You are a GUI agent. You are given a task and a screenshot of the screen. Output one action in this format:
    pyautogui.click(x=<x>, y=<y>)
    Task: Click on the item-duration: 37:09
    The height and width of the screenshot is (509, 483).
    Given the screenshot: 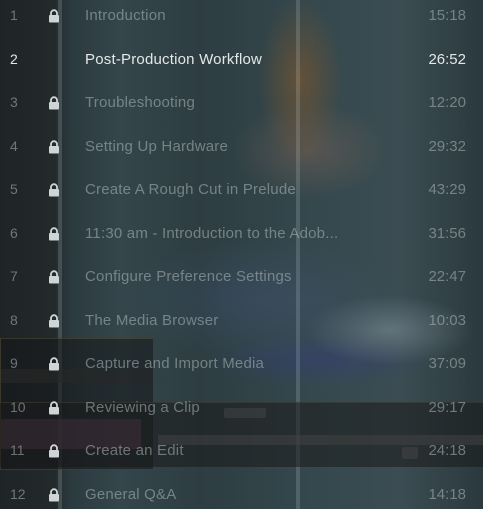 What is the action you would take?
    pyautogui.click(x=447, y=363)
    